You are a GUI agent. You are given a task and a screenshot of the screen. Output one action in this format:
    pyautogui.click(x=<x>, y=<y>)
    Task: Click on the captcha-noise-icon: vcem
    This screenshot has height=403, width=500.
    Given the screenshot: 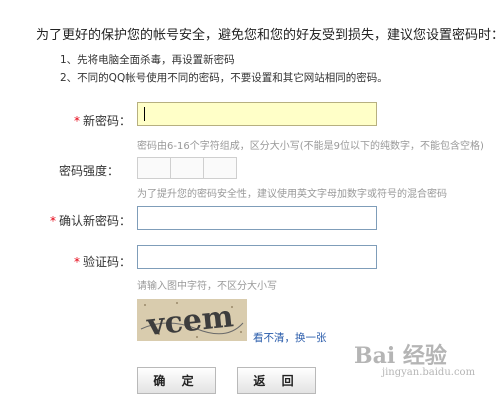 What is the action you would take?
    pyautogui.click(x=192, y=320)
    